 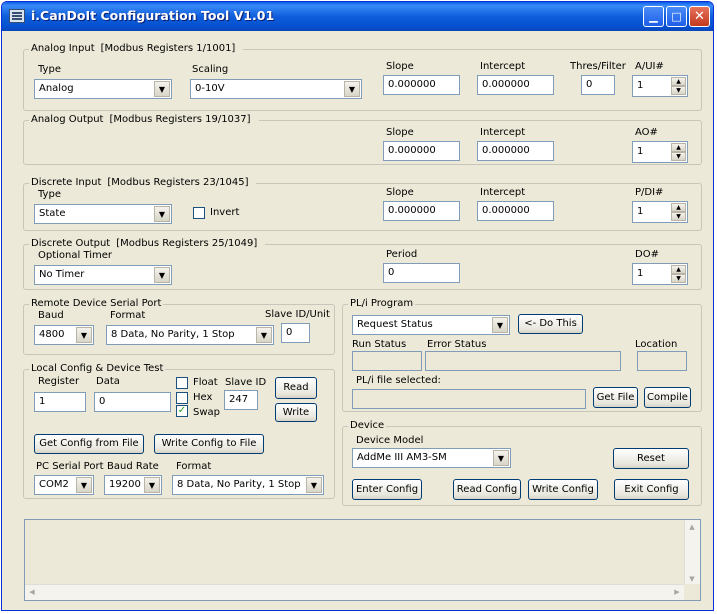 What do you see at coordinates (421, 211) in the screenshot?
I see `di-slope-input: 0.000000` at bounding box center [421, 211].